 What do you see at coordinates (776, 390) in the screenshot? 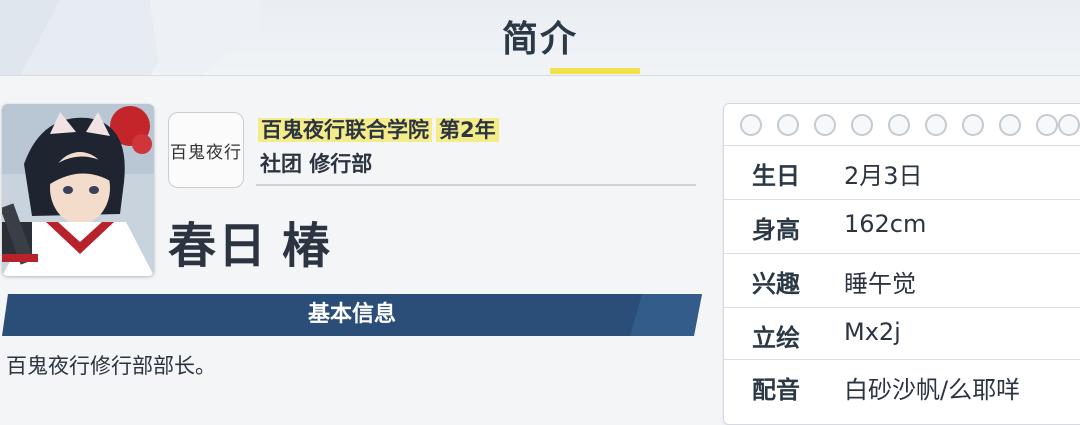
I see `profile-key: 配音` at bounding box center [776, 390].